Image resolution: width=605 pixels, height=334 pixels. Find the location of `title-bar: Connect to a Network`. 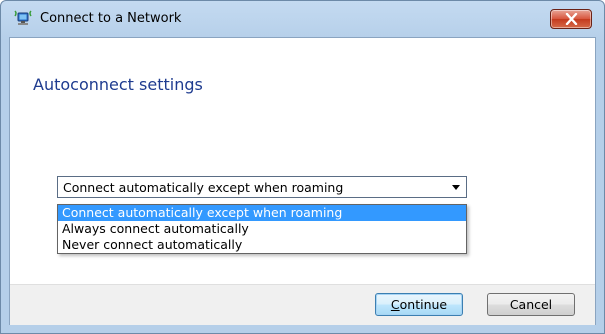

title-bar: Connect to a Network is located at coordinates (302, 19).